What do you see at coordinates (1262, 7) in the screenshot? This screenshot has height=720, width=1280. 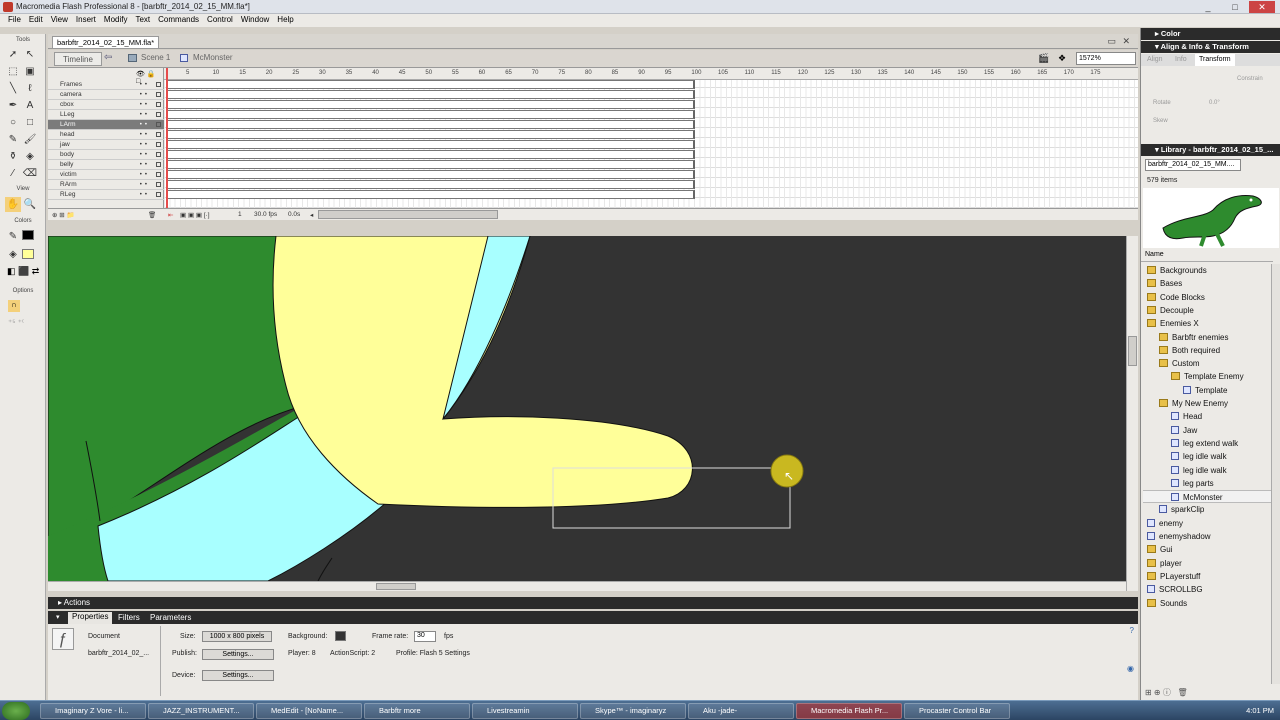 I see `close-button: ✕` at bounding box center [1262, 7].